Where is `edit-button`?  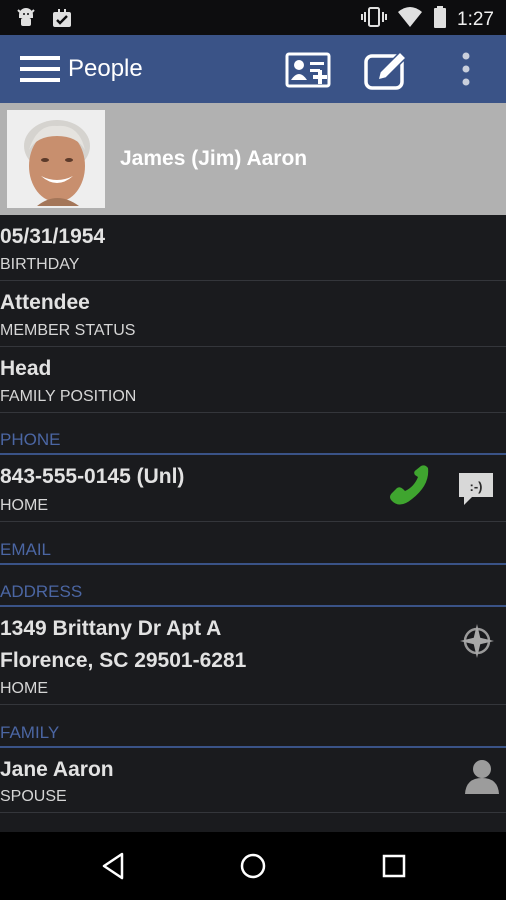
edit-button is located at coordinates (387, 70).